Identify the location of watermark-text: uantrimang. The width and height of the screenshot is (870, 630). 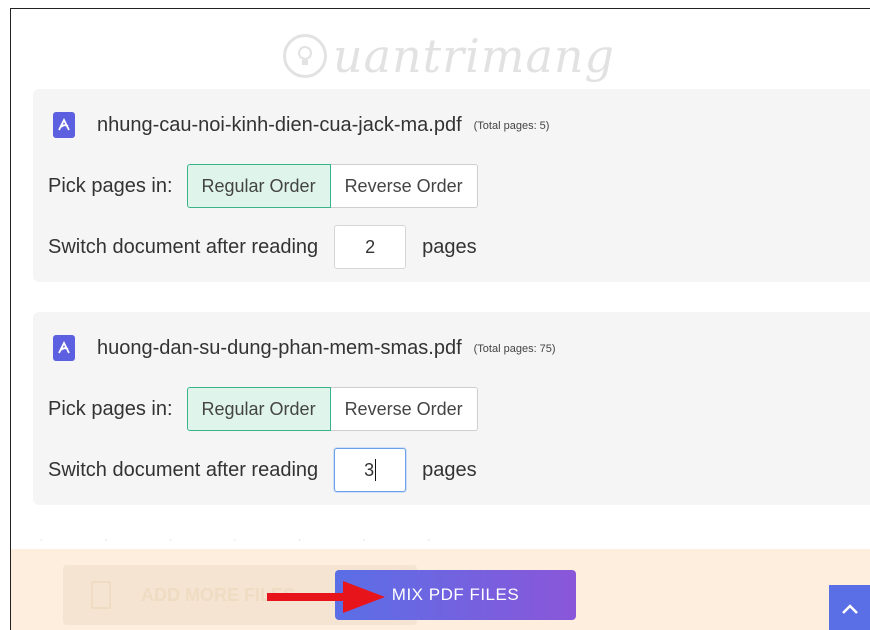
(474, 56).